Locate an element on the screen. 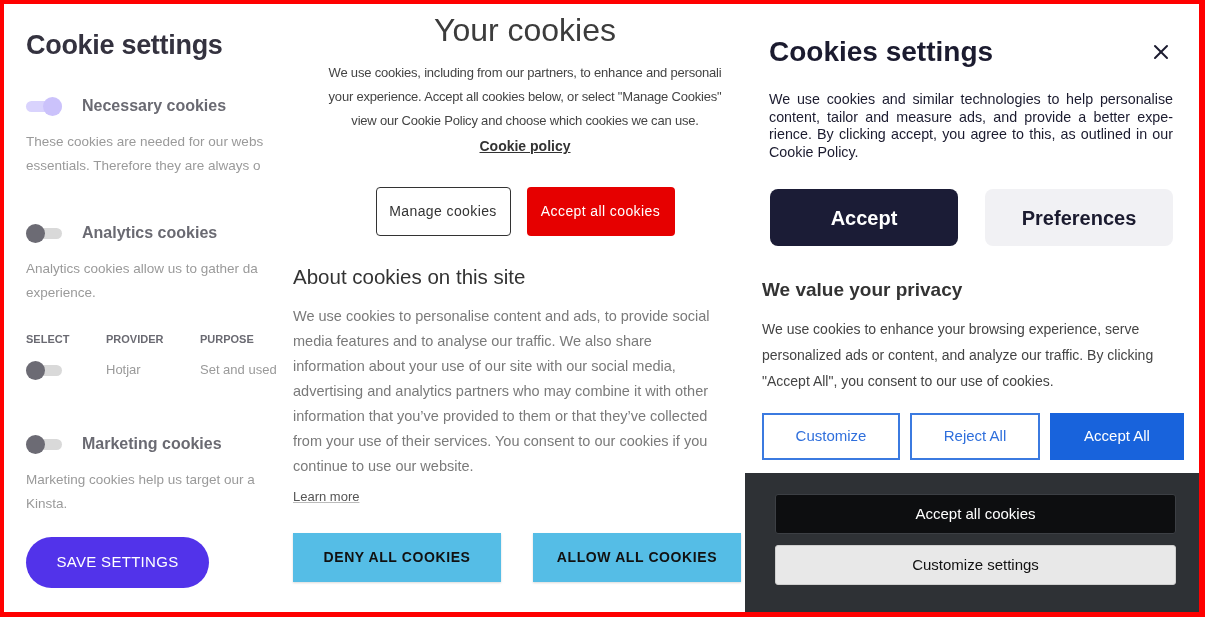  section-heading: About cookies on this site is located at coordinates (409, 277).